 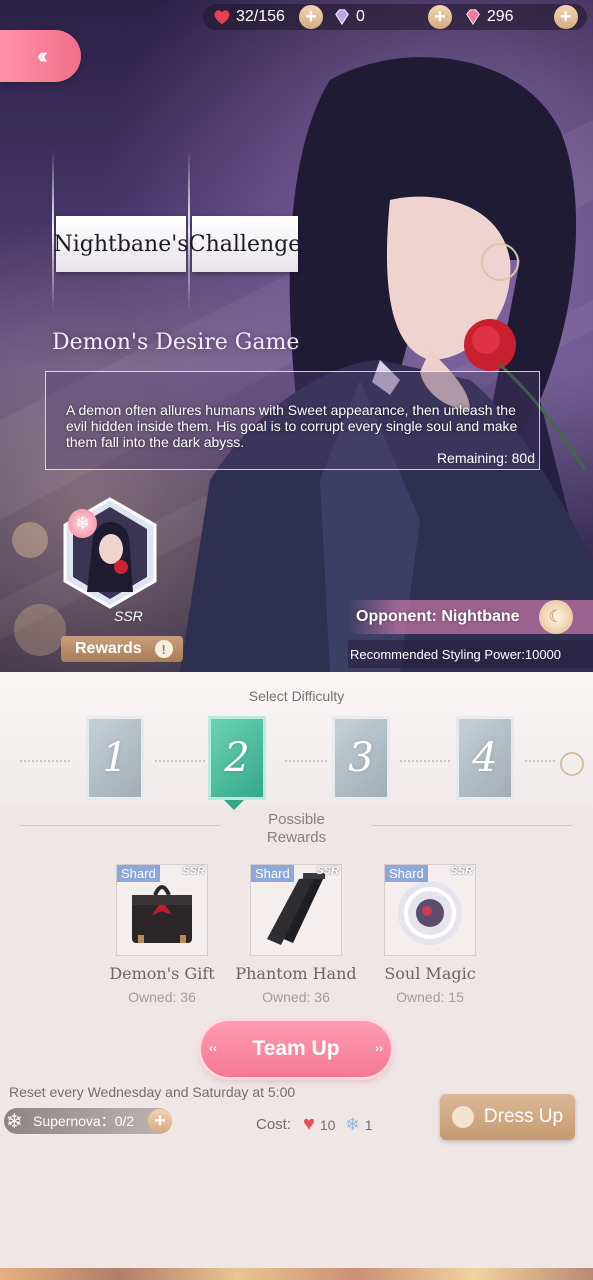 I want to click on double-chevron-left-icon: ‹‹, so click(x=42, y=55).